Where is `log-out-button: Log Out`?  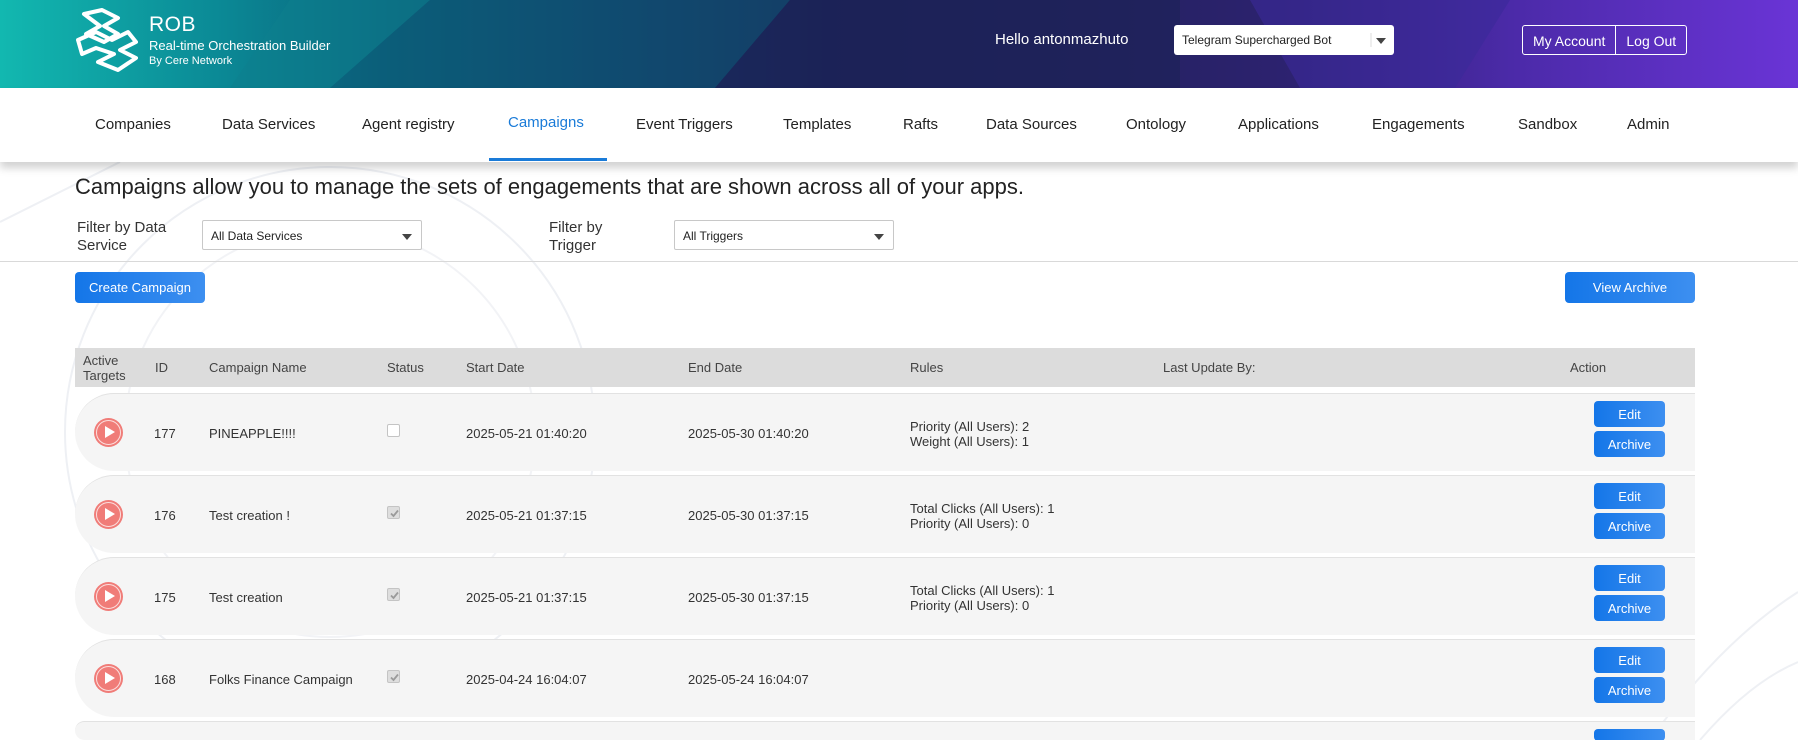
log-out-button: Log Out is located at coordinates (1650, 40).